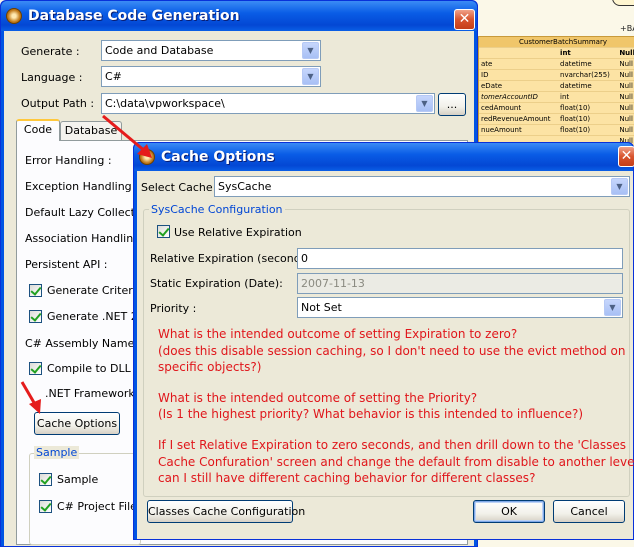 This screenshot has height=547, width=634. What do you see at coordinates (35, 406) in the screenshot?
I see `arrowhead-icon` at bounding box center [35, 406].